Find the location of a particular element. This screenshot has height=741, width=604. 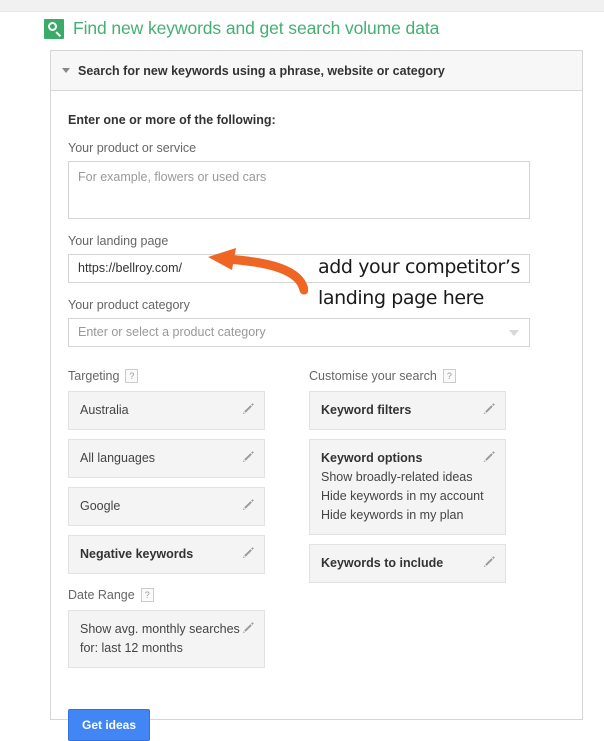

targeting-item-languages: All languages is located at coordinates (166, 458).